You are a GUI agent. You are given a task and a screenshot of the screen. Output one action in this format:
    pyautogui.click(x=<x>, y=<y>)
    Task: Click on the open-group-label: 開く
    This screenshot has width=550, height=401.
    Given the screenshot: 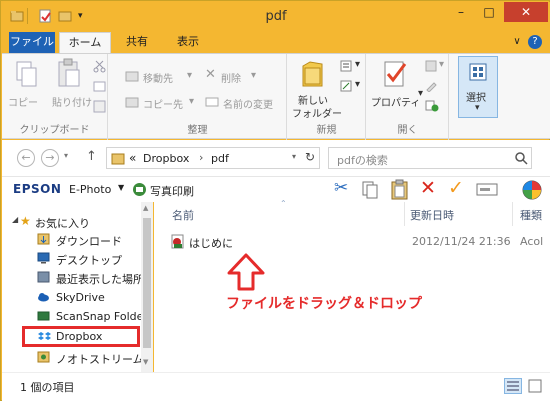 What is the action you would take?
    pyautogui.click(x=407, y=130)
    